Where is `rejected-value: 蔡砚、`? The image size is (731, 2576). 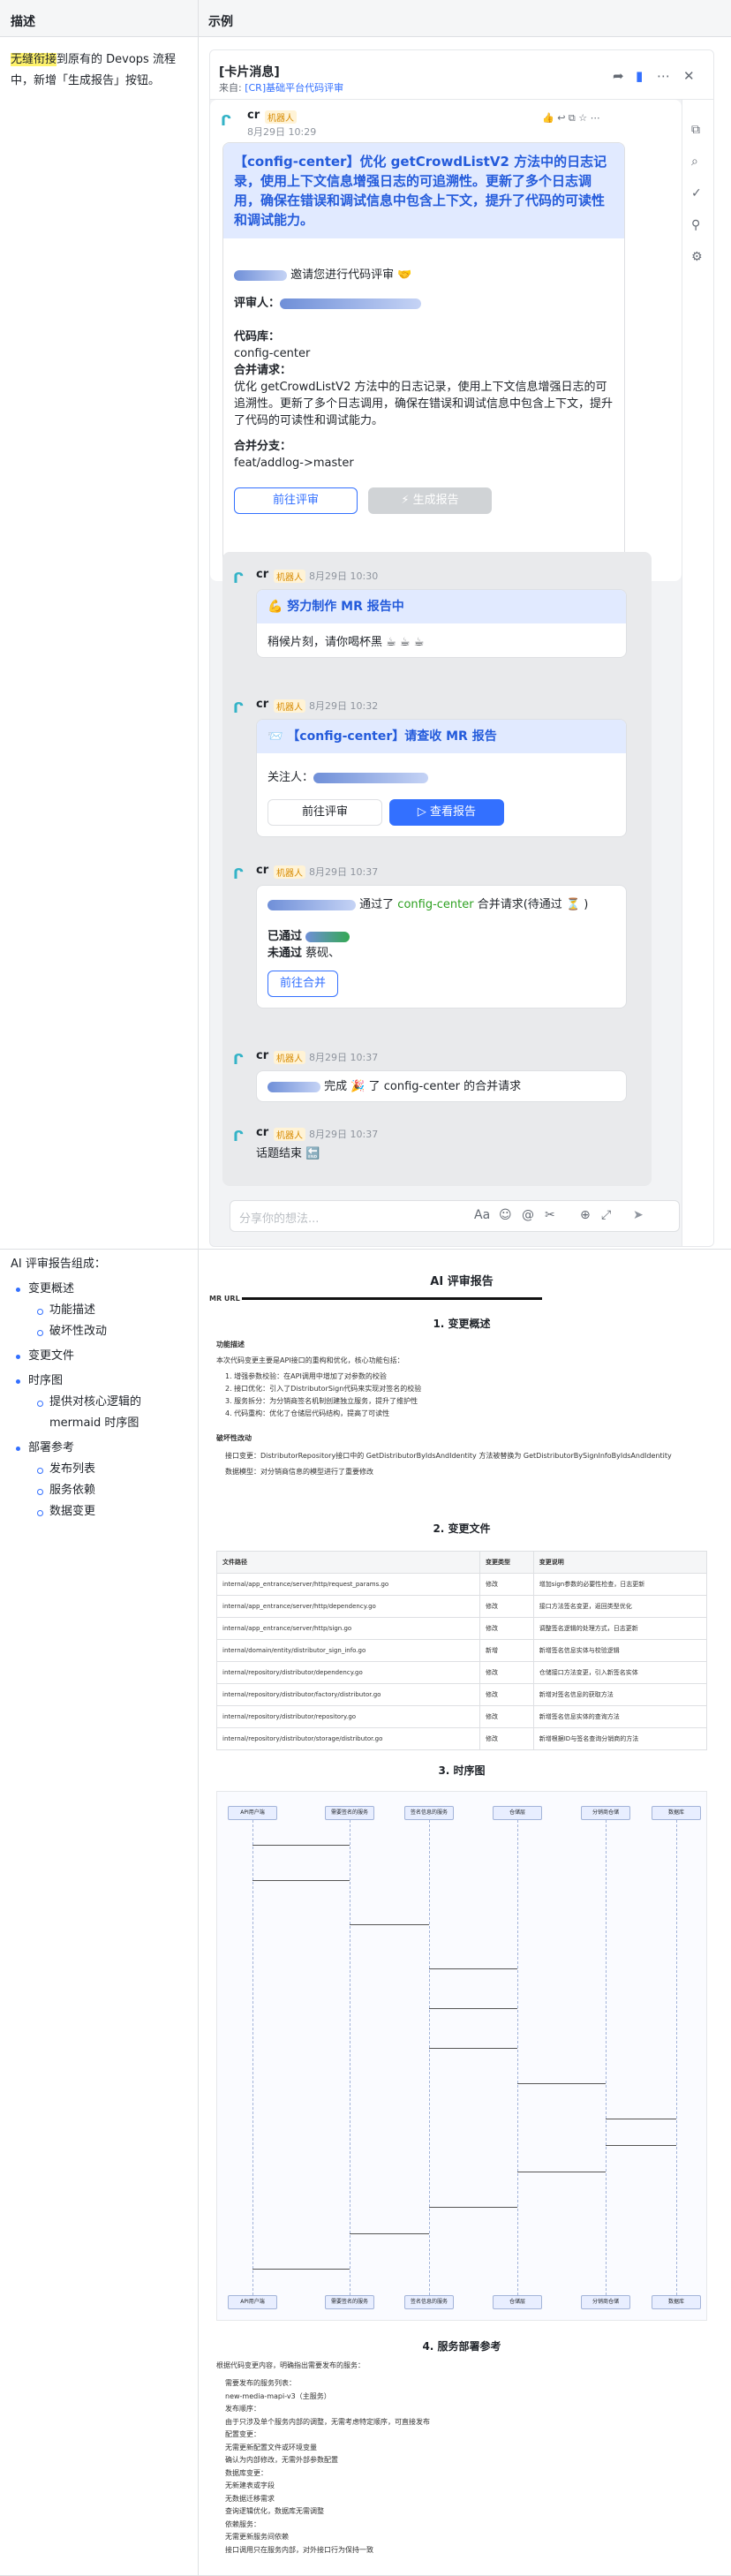
rejected-value: 蔡砚、 is located at coordinates (323, 954).